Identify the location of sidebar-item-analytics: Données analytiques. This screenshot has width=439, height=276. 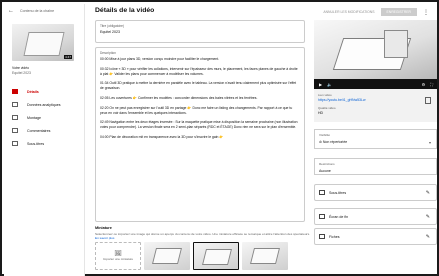
(44, 104).